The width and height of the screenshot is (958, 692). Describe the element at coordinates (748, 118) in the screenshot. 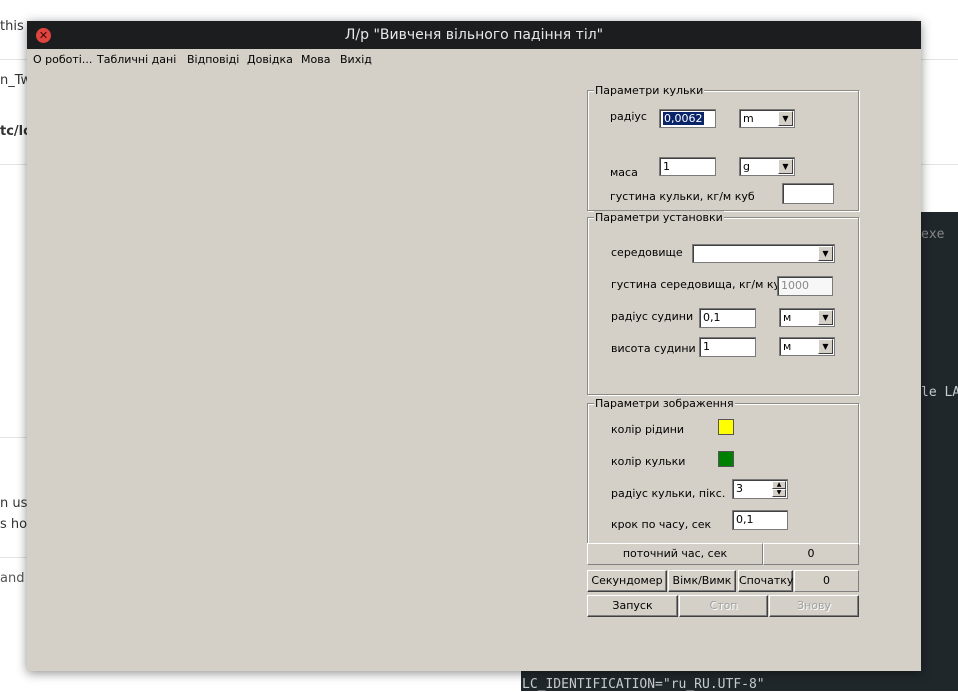

I see `radius-unit-value: m` at that location.